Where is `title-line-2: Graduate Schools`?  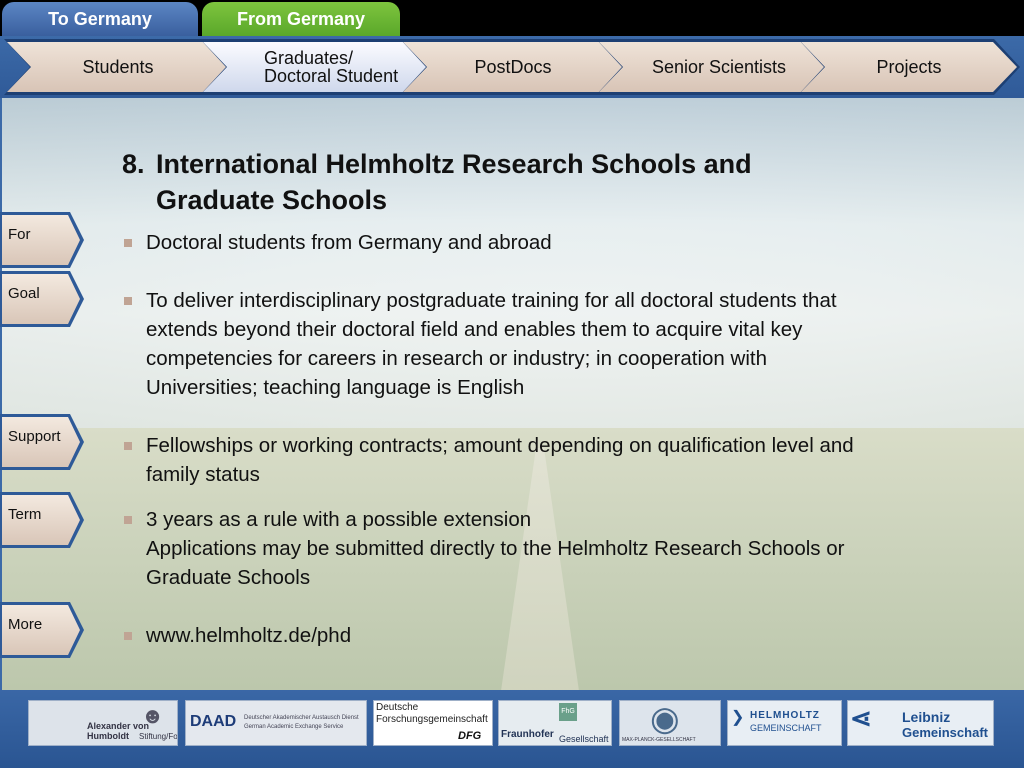 title-line-2: Graduate Schools is located at coordinates (272, 200).